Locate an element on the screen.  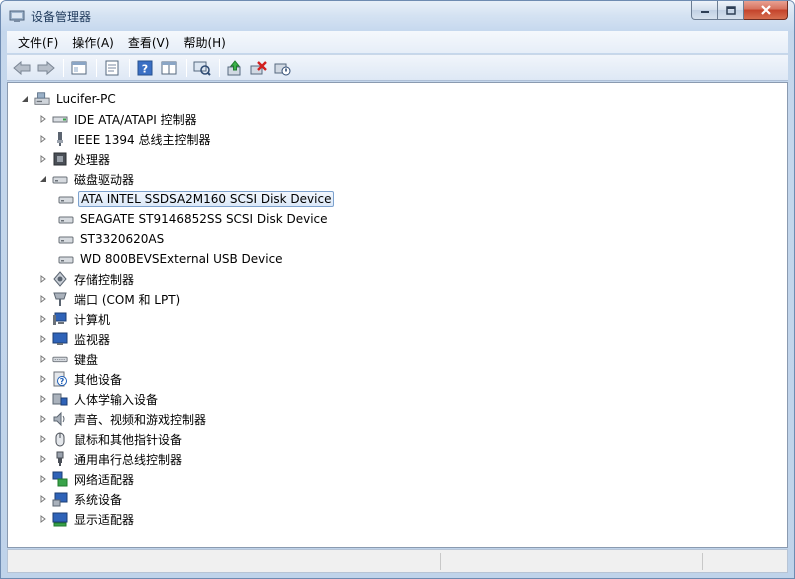
tree-category-display-adapters: 显示适配器 is located at coordinates (87, 519).